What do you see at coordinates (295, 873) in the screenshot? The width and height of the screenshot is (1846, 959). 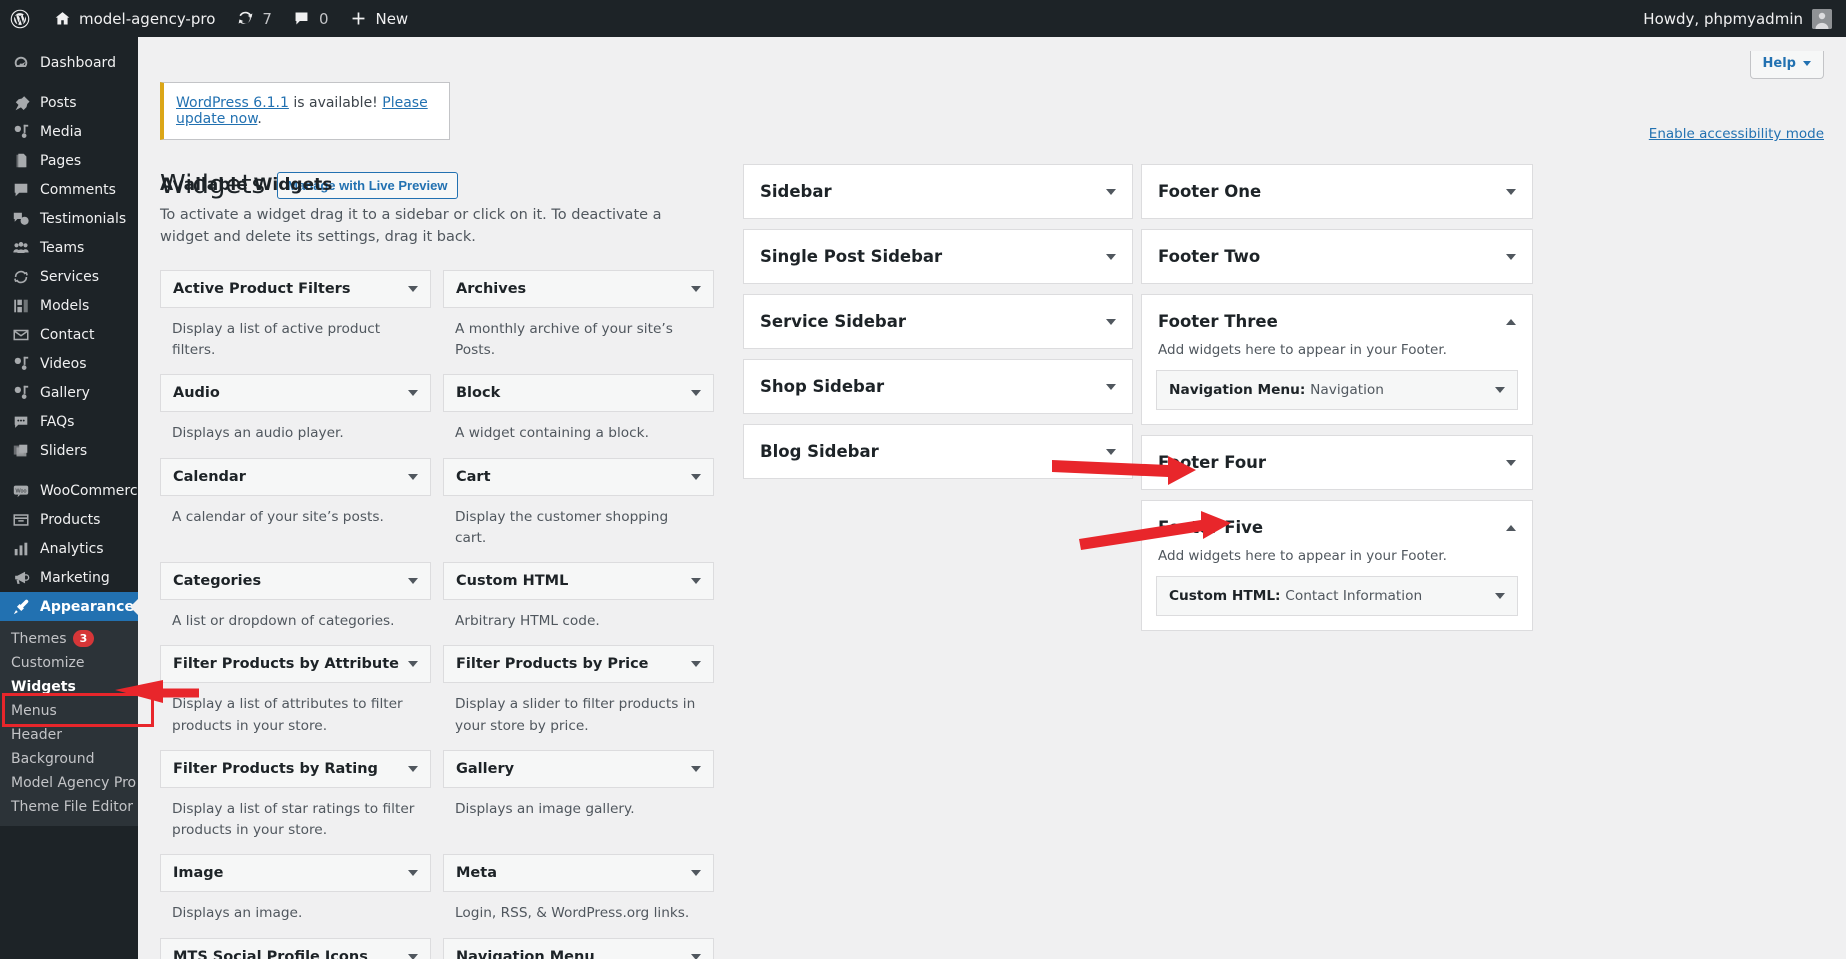 I see `widget-card-header: Image` at bounding box center [295, 873].